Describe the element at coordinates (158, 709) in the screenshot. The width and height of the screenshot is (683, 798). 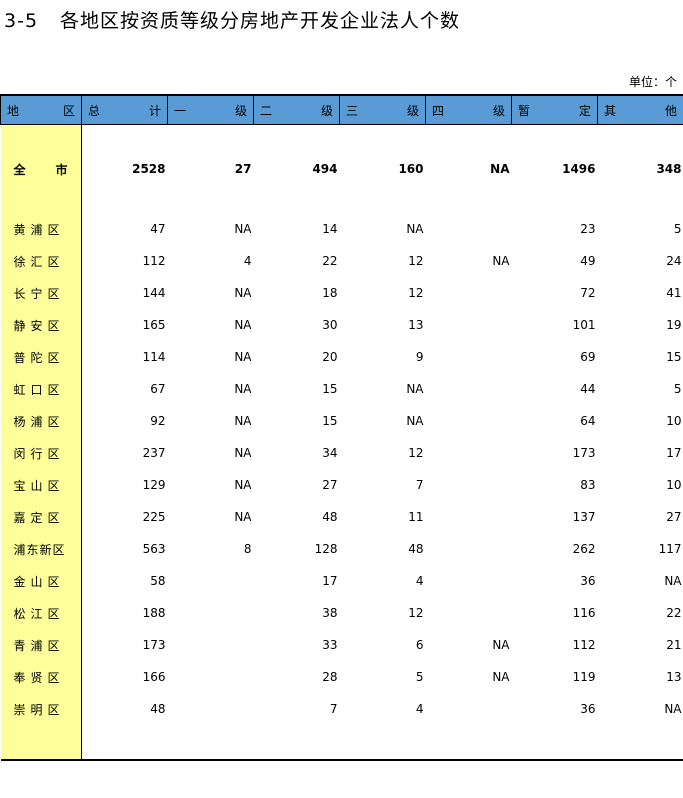
I see `value-cell: 48` at that location.